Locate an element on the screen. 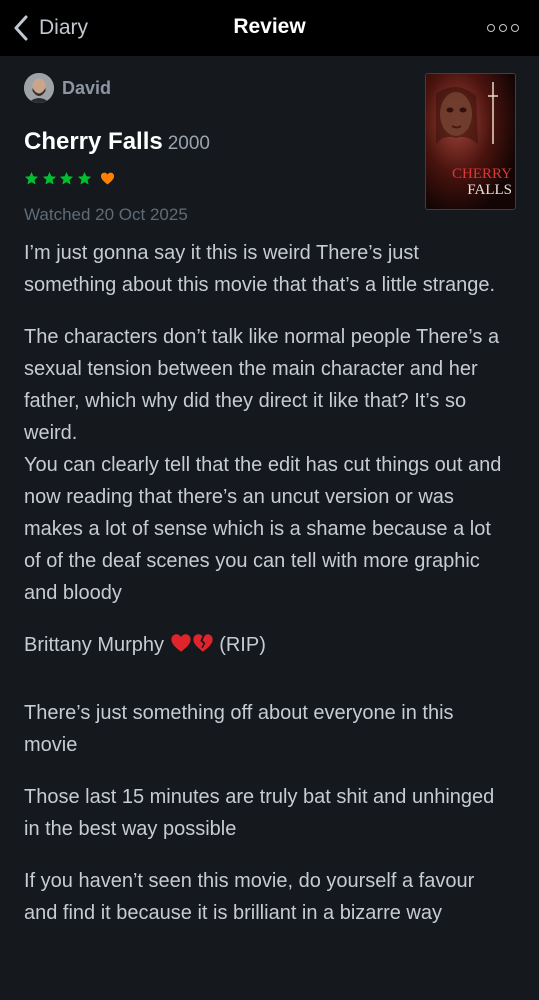 The height and width of the screenshot is (1000, 539). movie-title: Cherry Falls is located at coordinates (93, 142).